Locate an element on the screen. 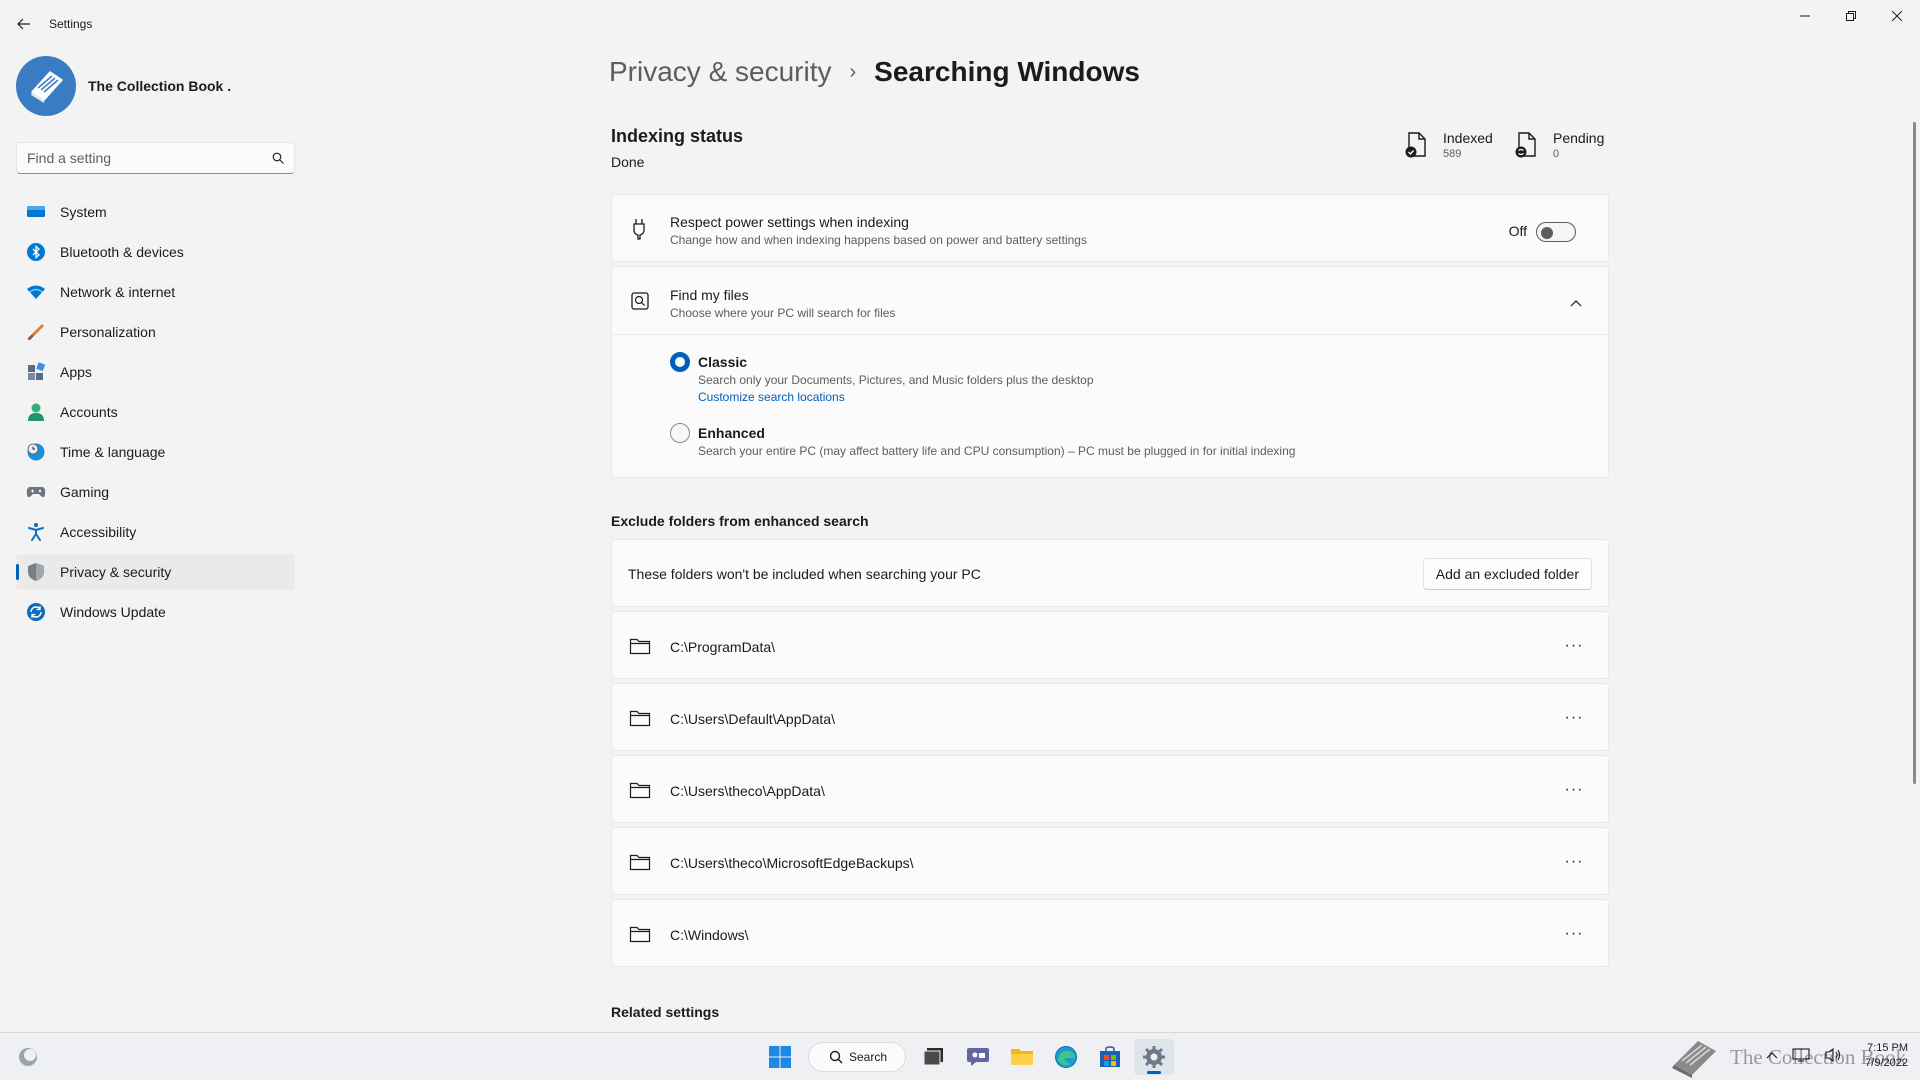 The image size is (1920, 1080). settings-app-button is located at coordinates (1154, 1057).